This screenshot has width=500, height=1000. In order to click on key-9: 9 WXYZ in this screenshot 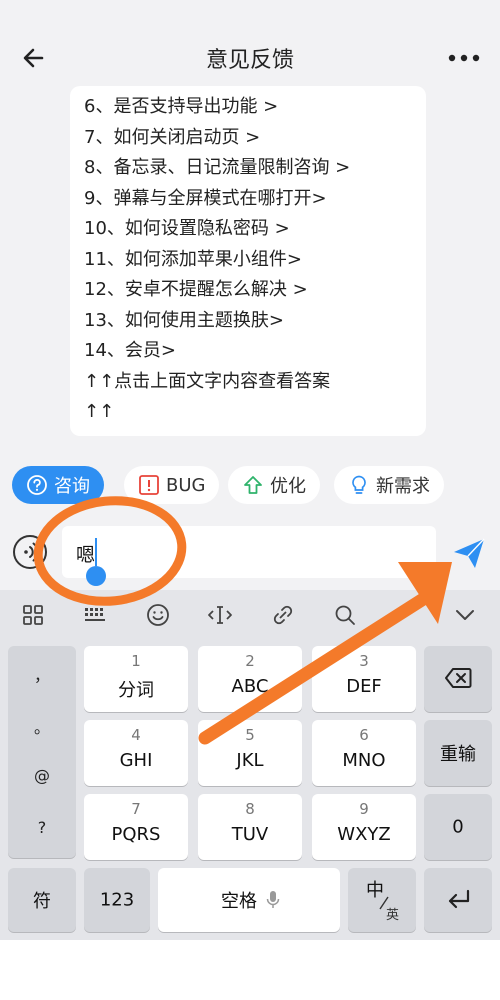, I will do `click(364, 827)`.